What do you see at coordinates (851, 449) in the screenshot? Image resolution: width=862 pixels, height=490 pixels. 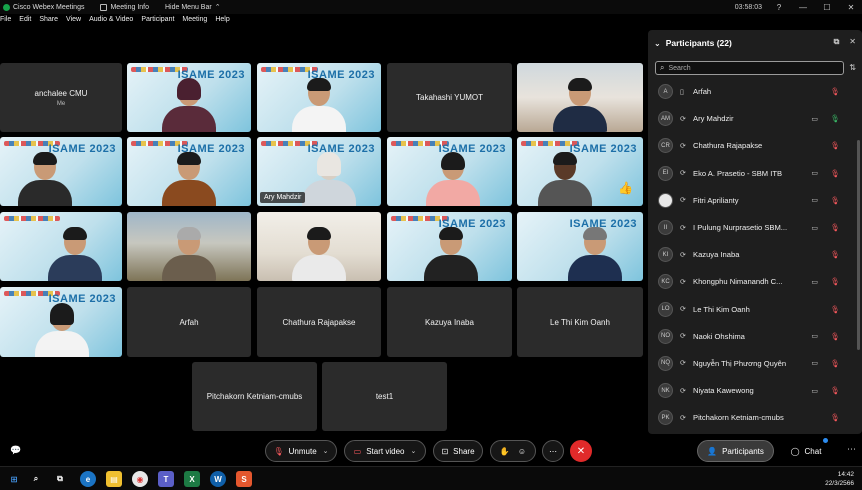 I see `more-icon: ⋯` at bounding box center [851, 449].